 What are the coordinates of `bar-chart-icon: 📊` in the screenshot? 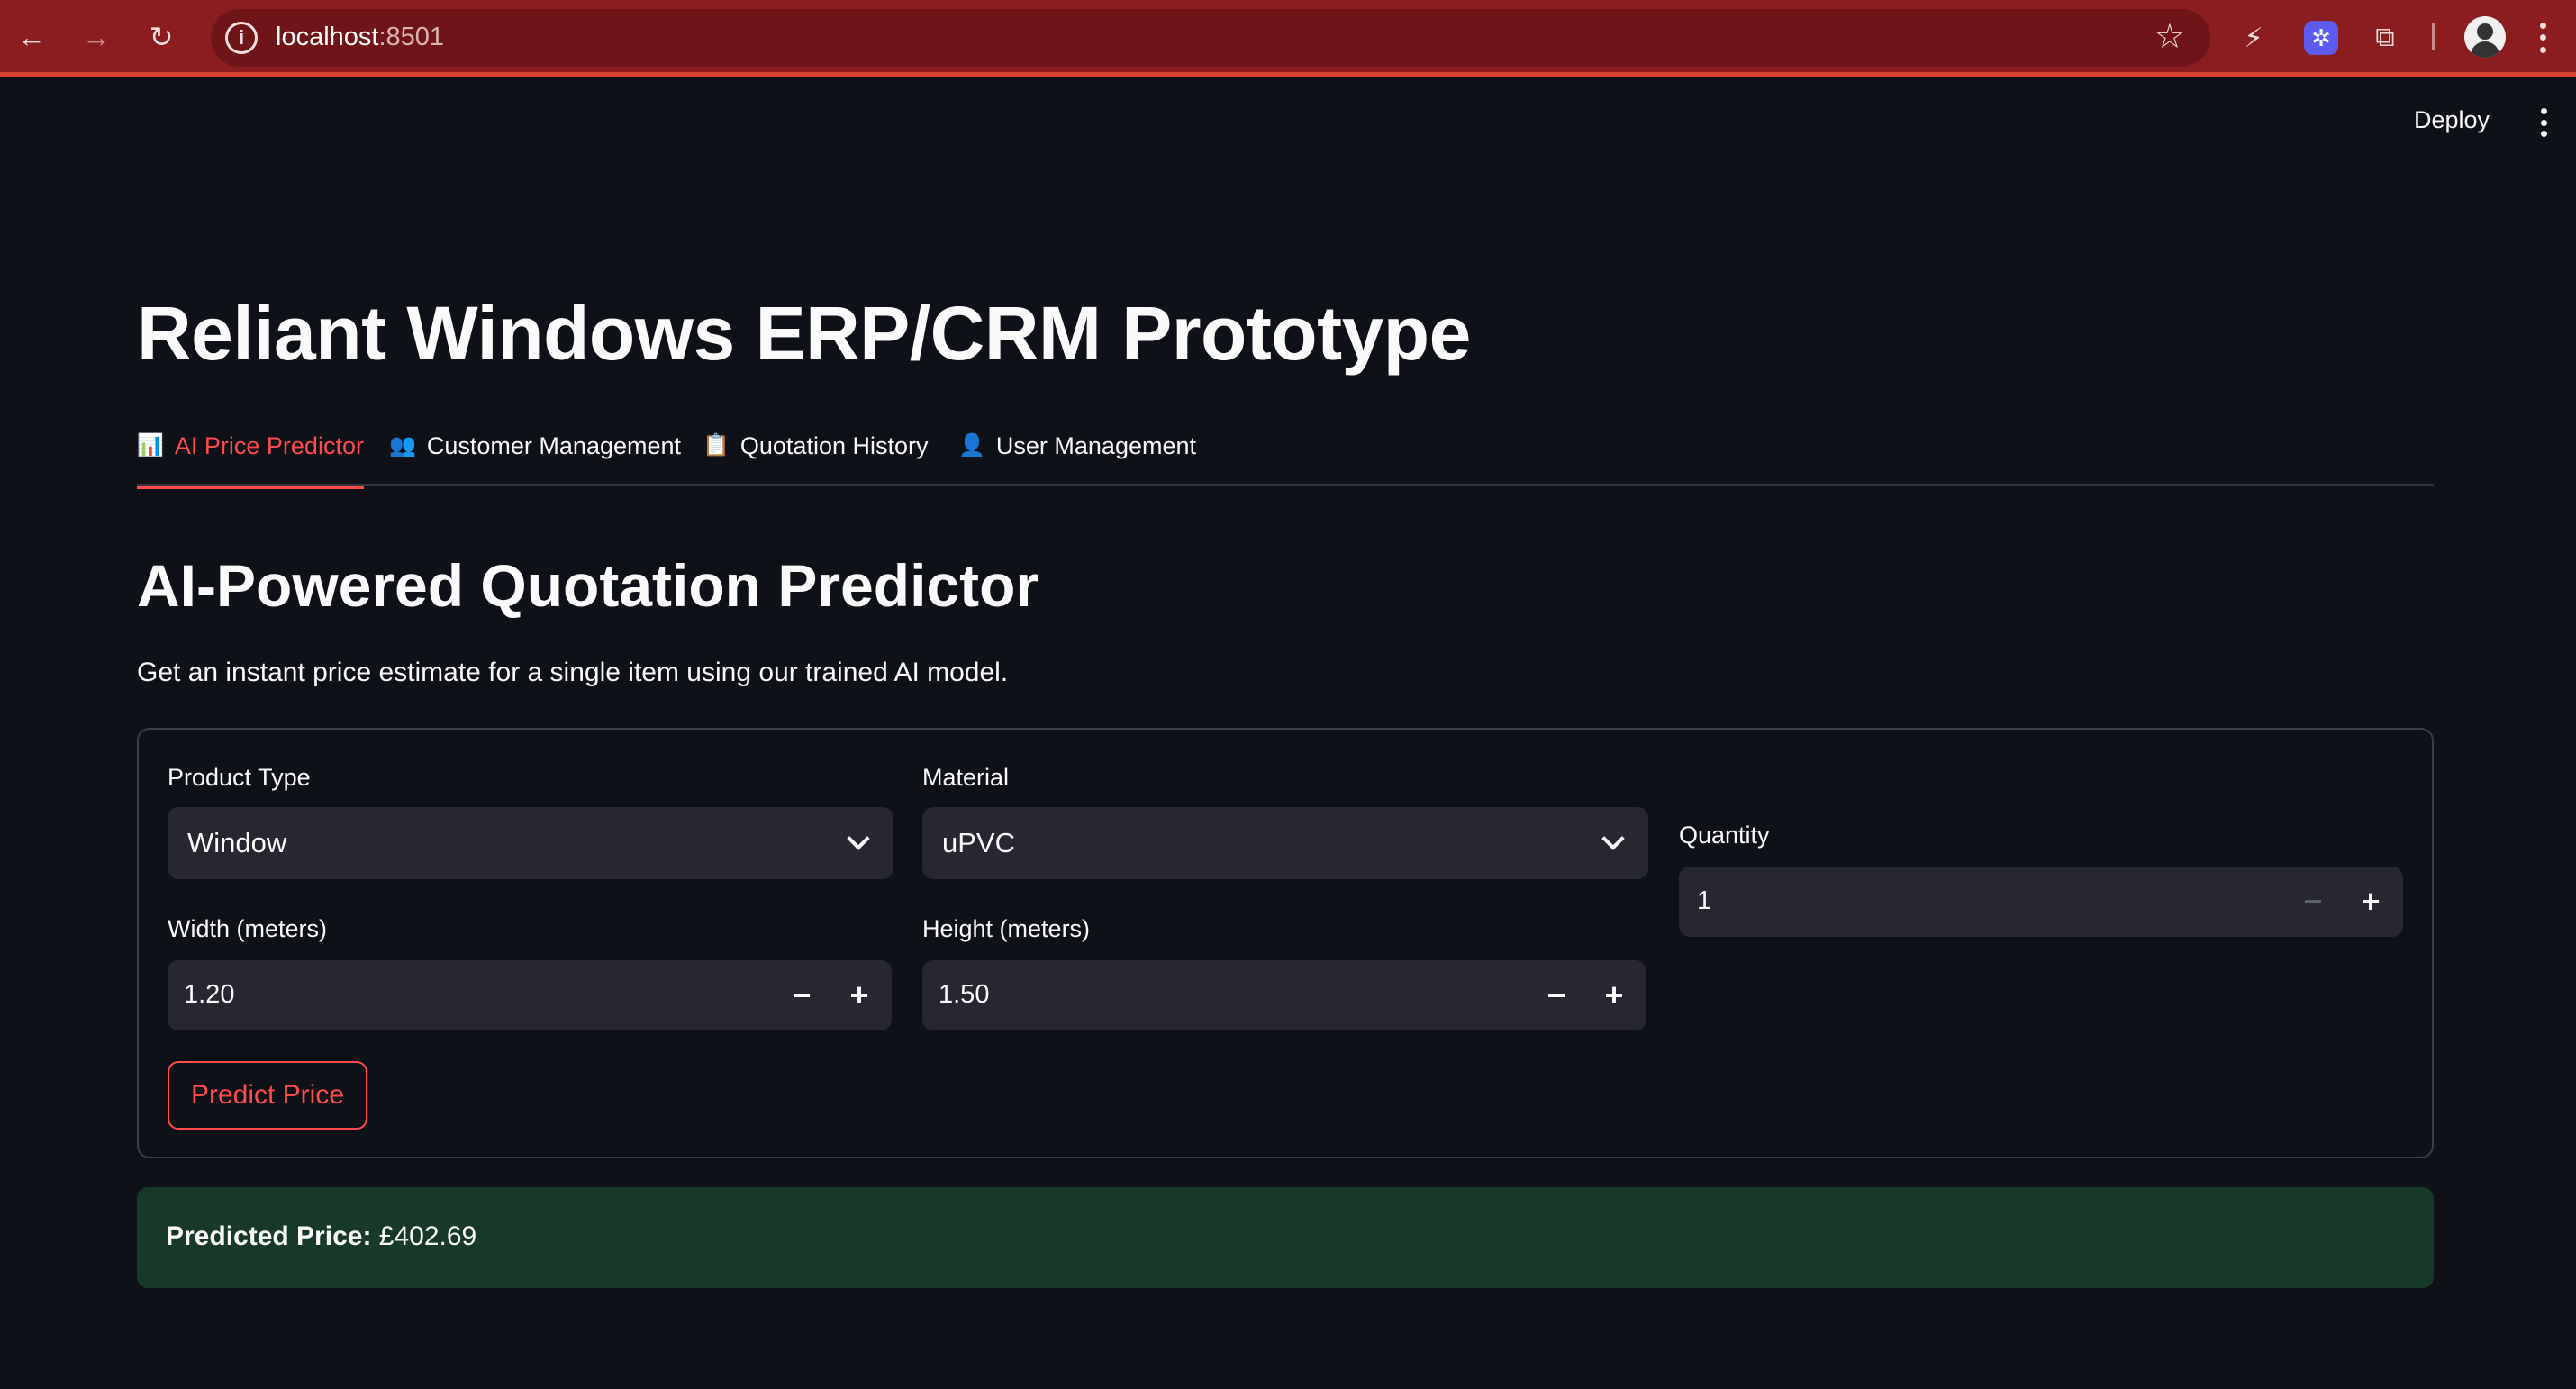 It's located at (151, 445).